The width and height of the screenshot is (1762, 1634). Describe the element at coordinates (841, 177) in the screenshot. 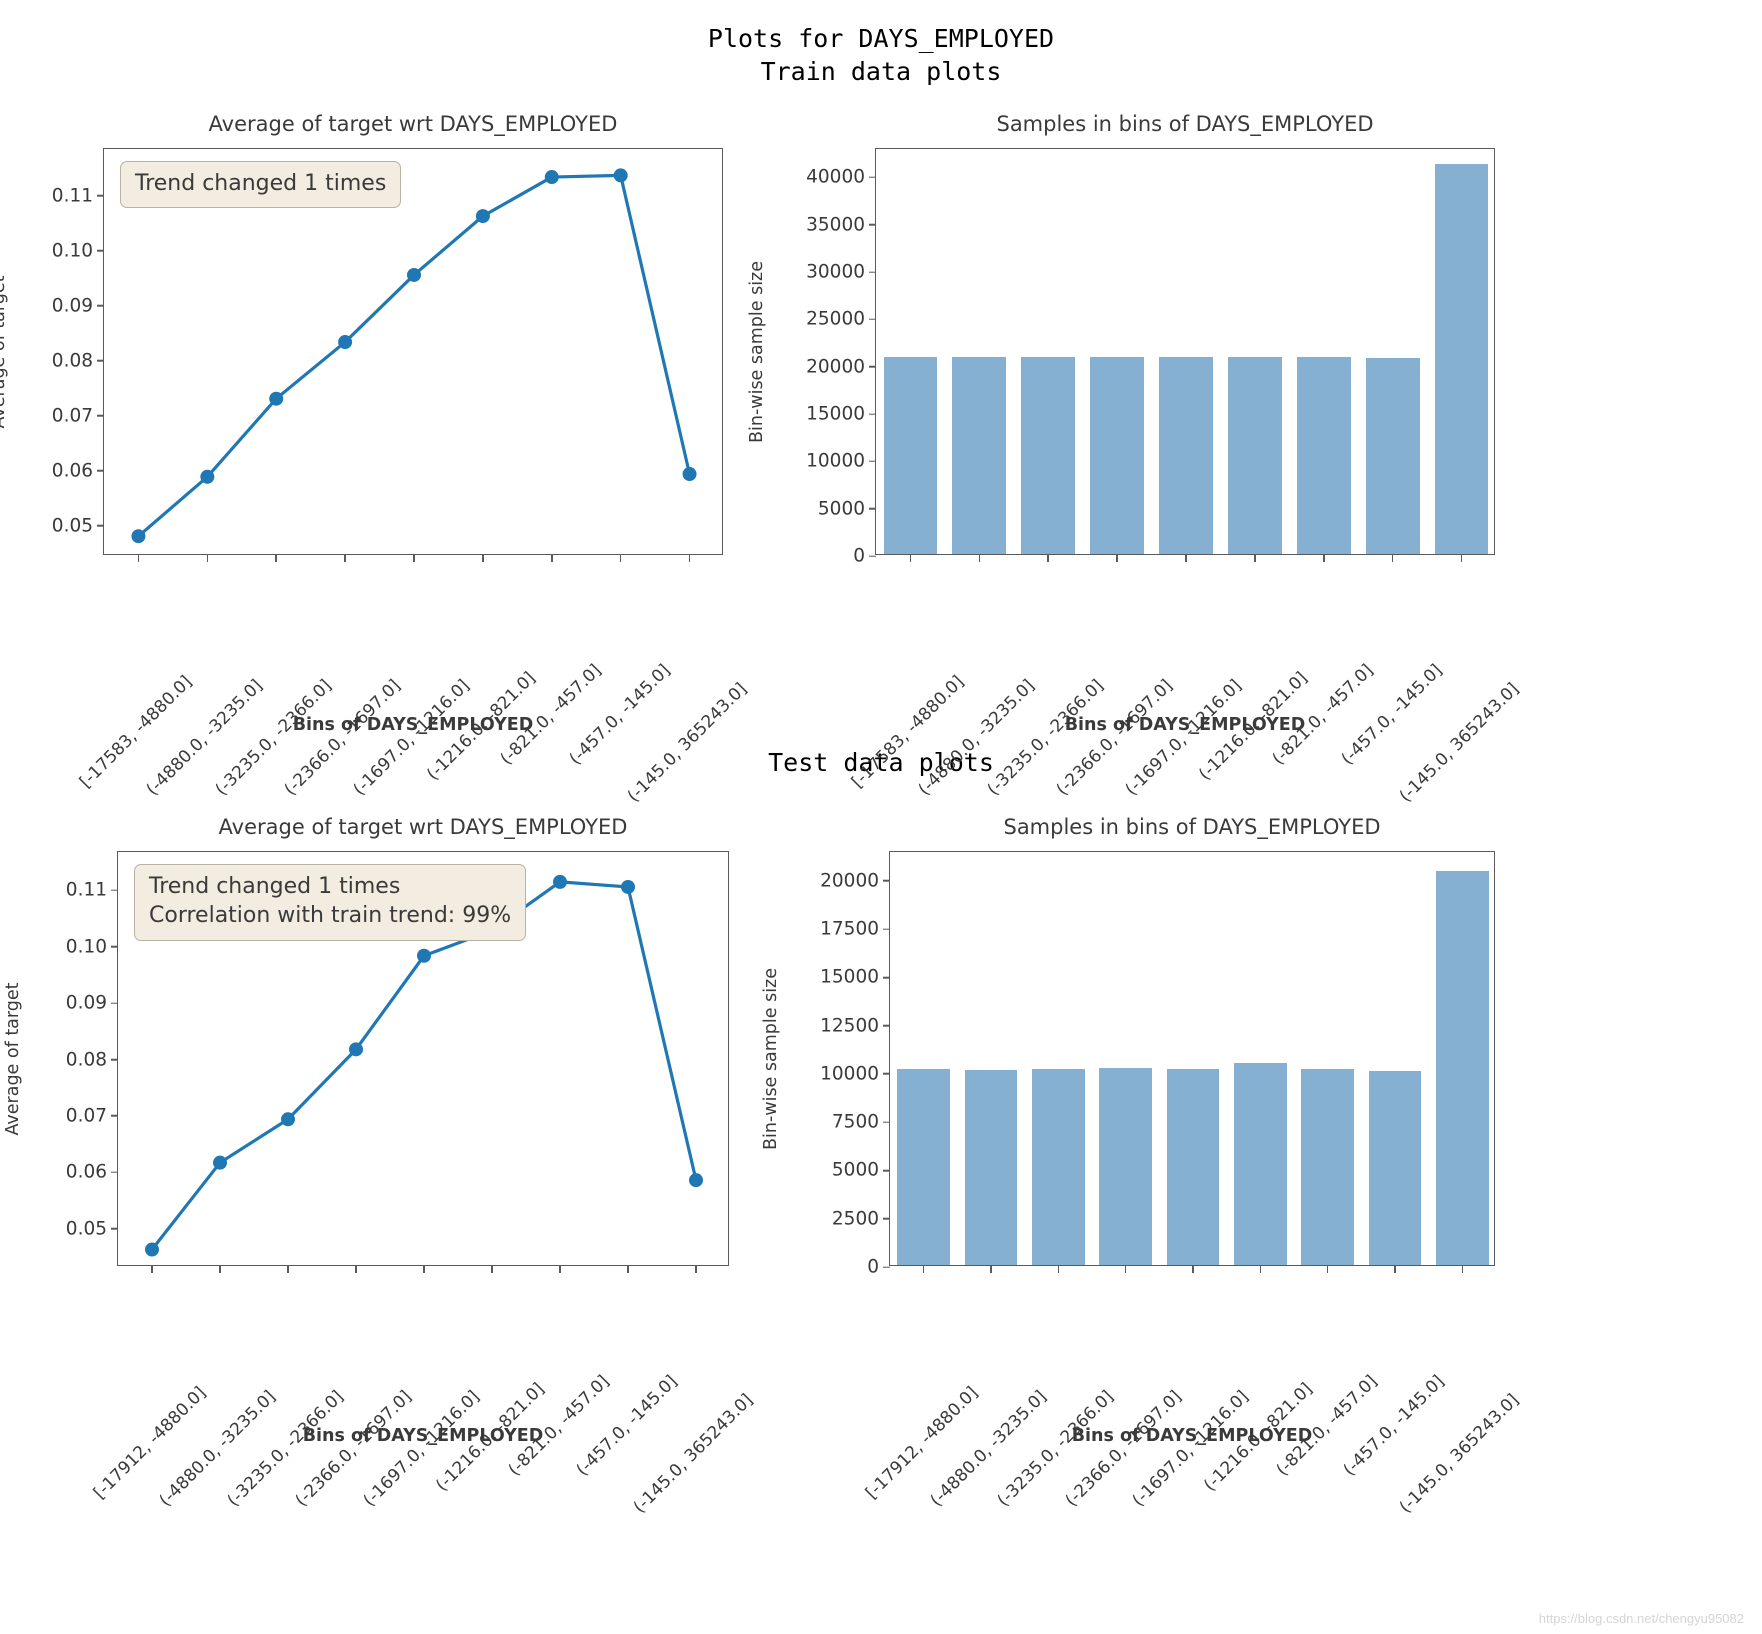

I see `ytick-label: 40000` at that location.